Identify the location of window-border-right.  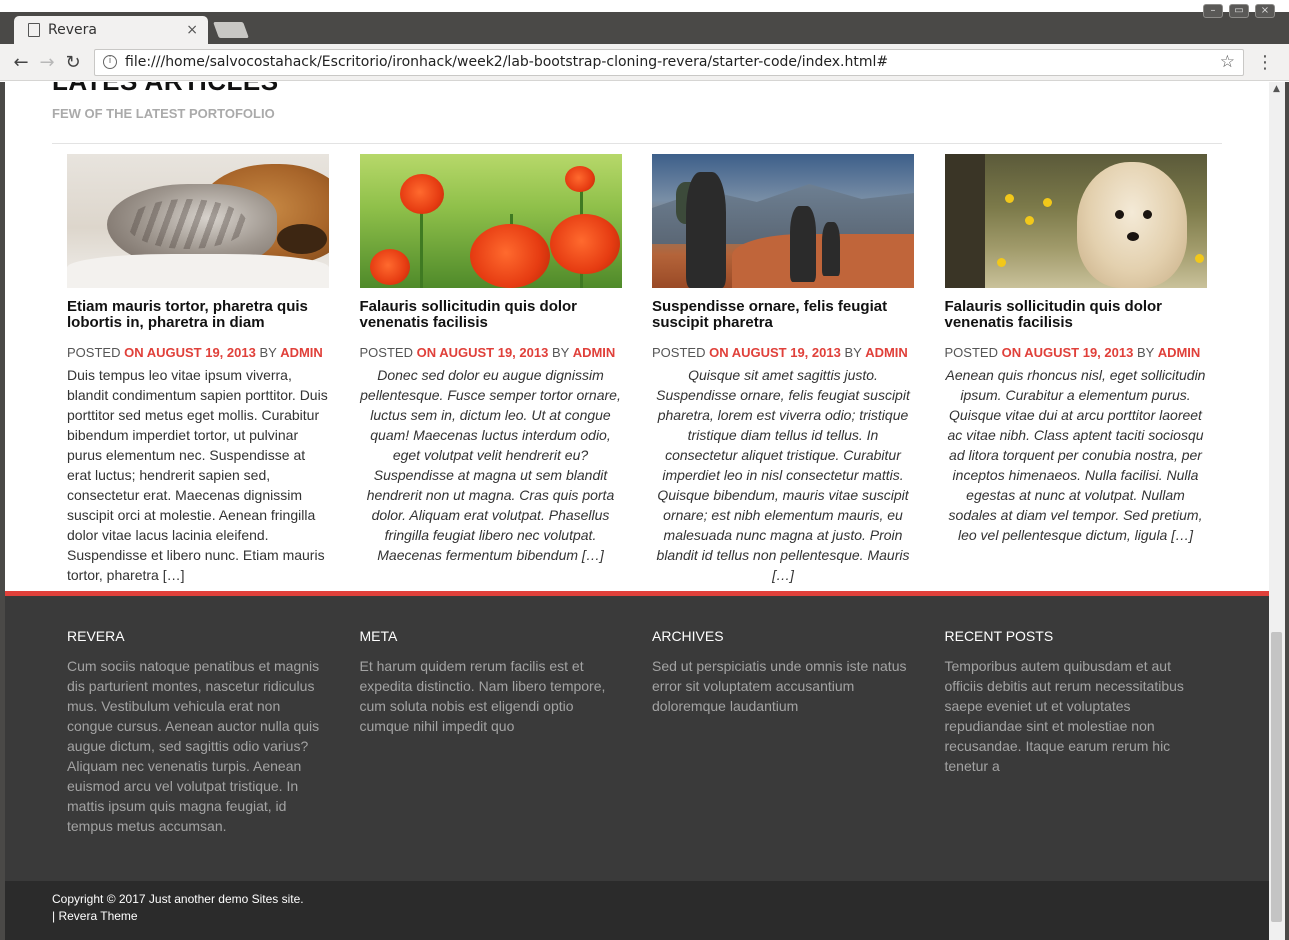
(1287, 511).